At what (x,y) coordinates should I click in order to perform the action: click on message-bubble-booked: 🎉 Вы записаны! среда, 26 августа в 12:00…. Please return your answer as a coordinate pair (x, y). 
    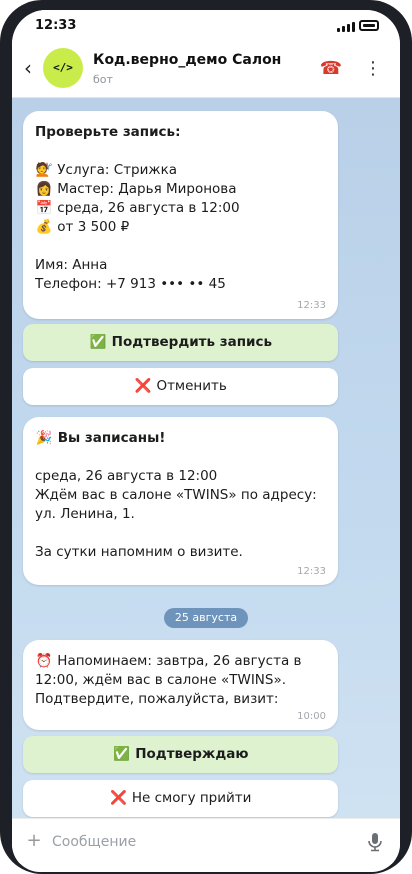
    Looking at the image, I should click on (180, 501).